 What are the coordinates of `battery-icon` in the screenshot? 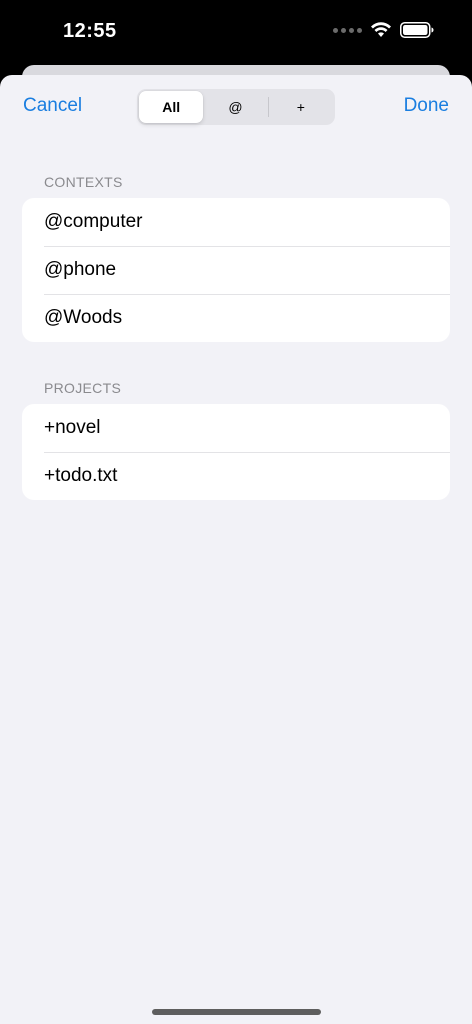 It's located at (417, 30).